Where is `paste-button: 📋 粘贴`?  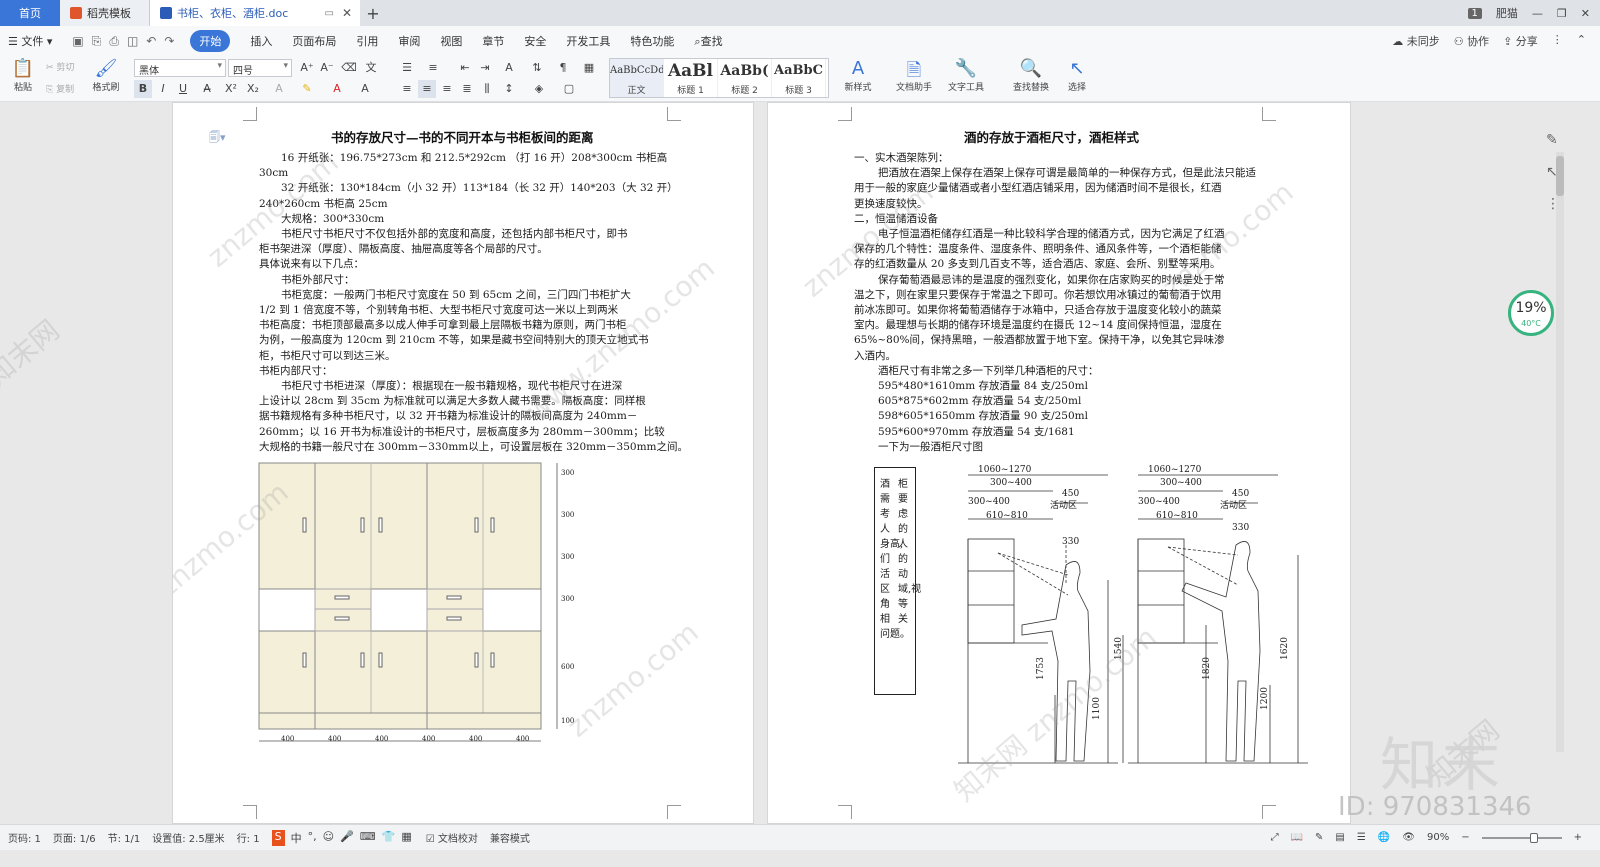 paste-button: 📋 粘贴 is located at coordinates (23, 75).